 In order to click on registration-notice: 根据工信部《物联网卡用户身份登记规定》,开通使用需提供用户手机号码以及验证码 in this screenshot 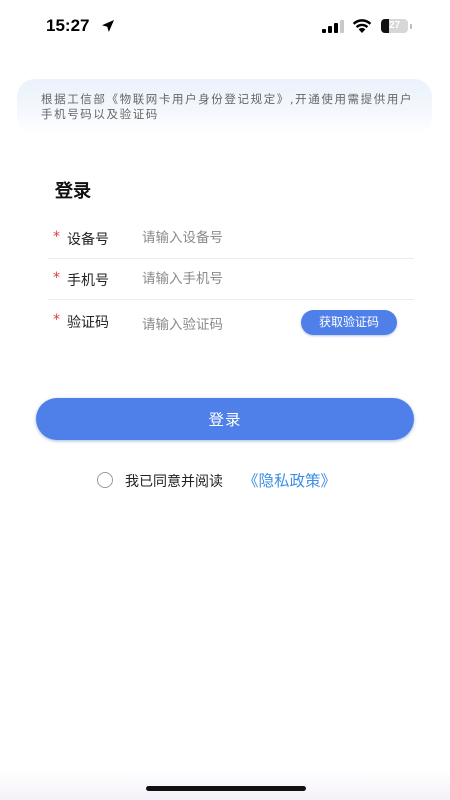, I will do `click(224, 107)`.